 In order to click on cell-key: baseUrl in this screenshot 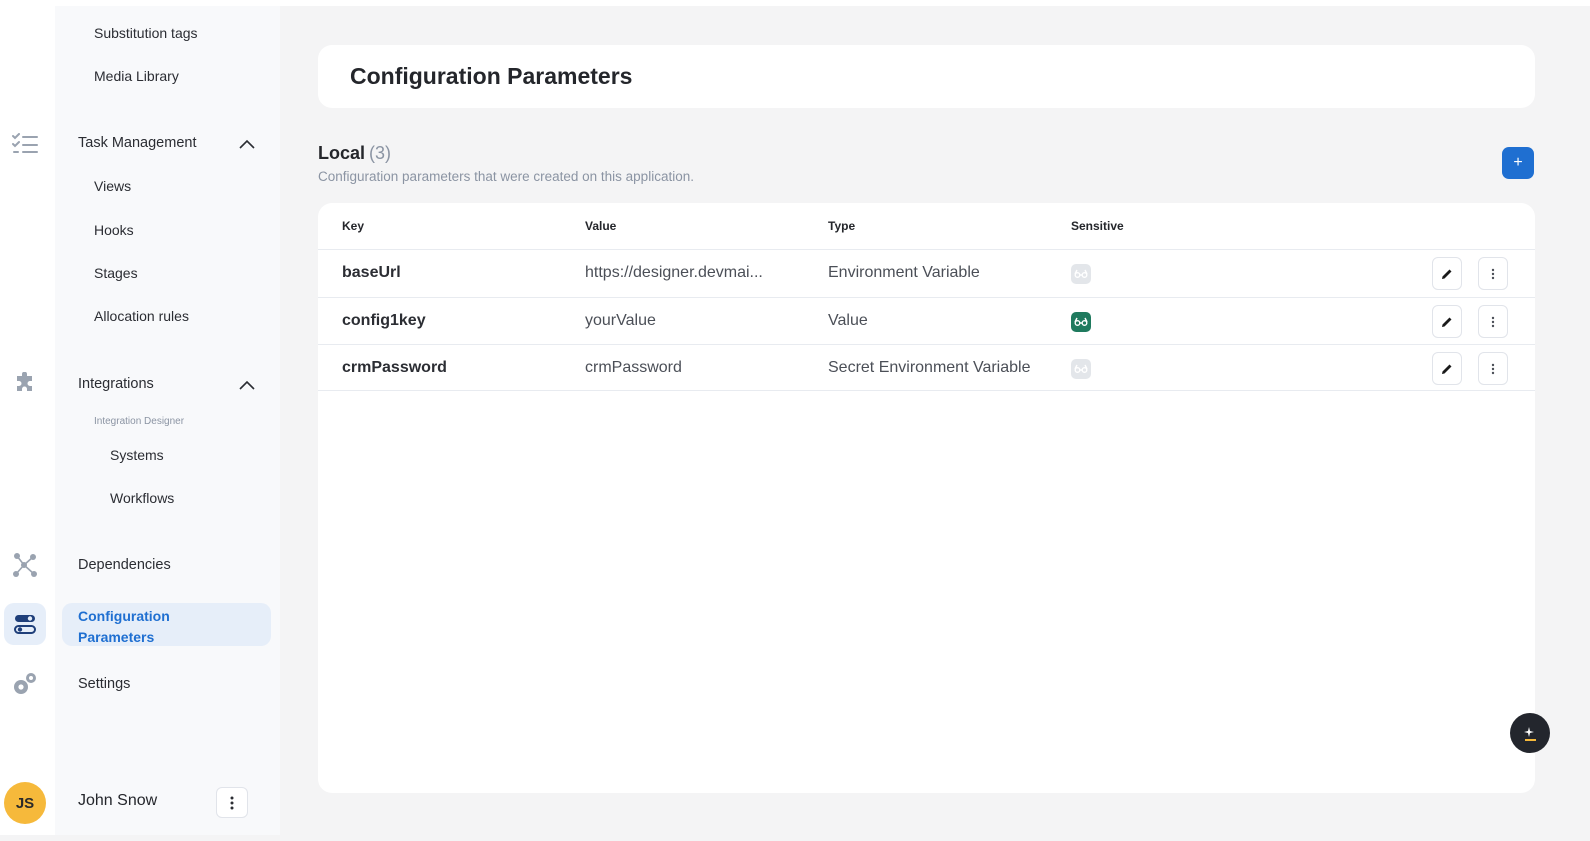, I will do `click(371, 272)`.